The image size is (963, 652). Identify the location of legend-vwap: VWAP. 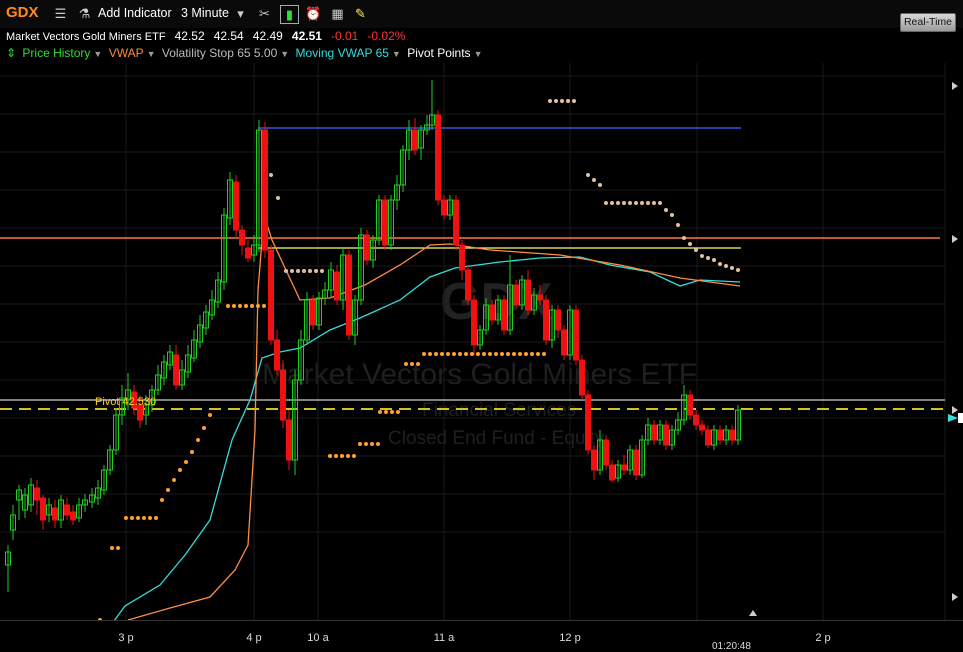
(126, 53).